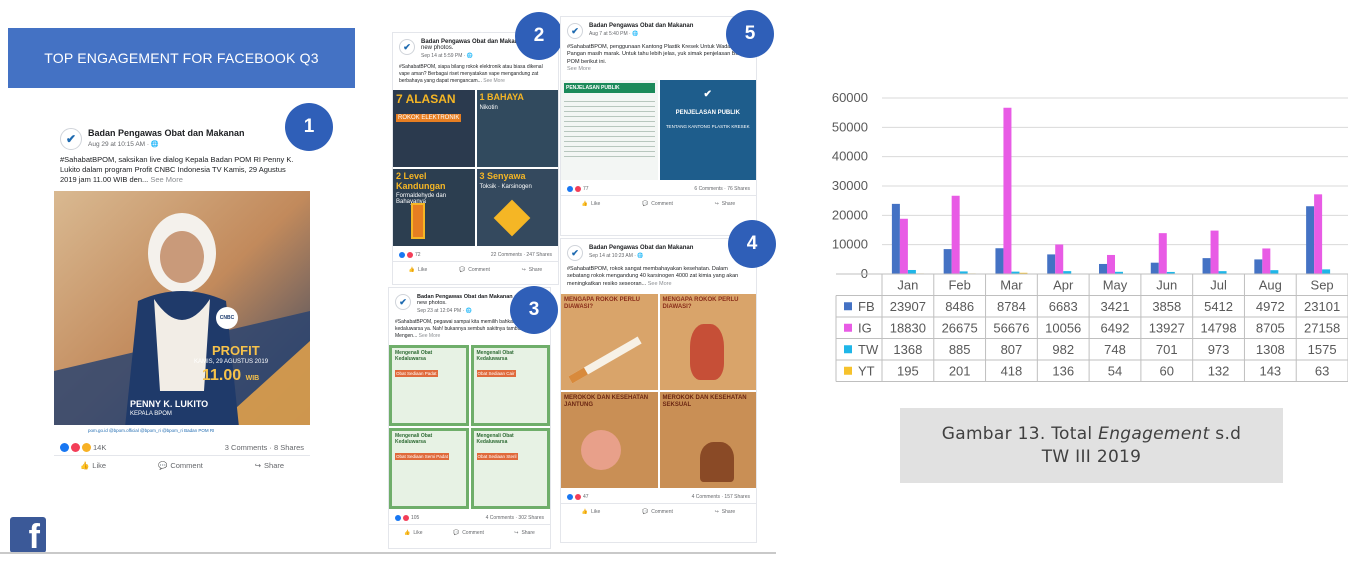 The height and width of the screenshot is (561, 1348). I want to click on infographic-tile: 3 Senyawa Toksik · Karsinogen, so click(517, 208).